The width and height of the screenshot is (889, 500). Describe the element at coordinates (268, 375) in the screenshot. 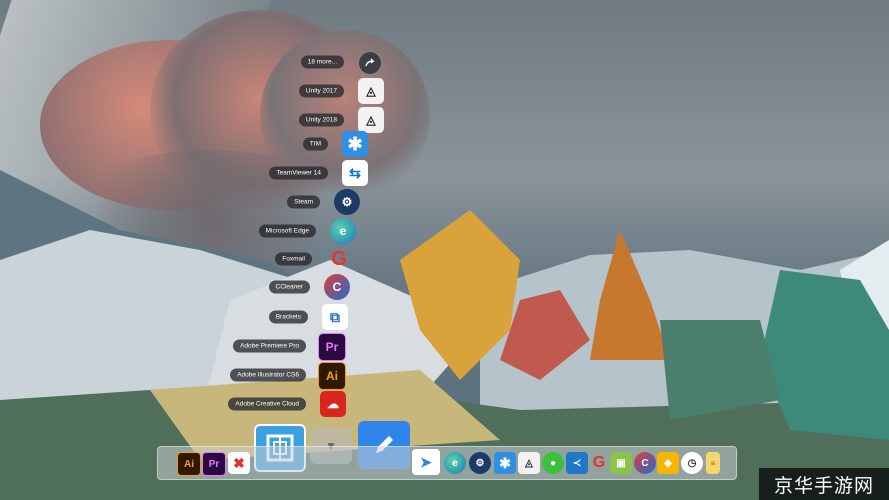

I see `stack-label: Adobe Illustrator CS6` at that location.